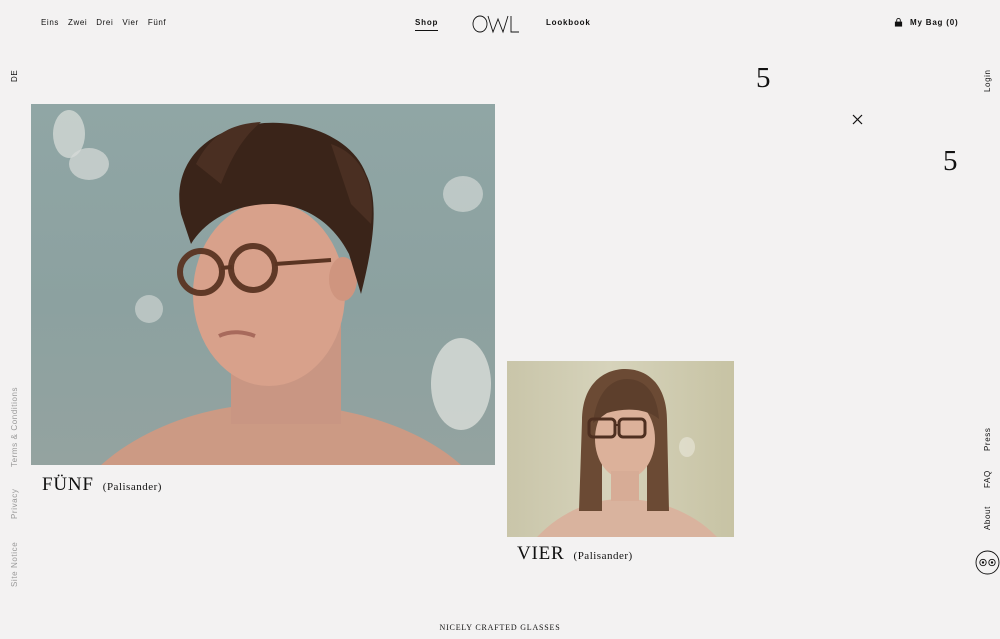  I want to click on product-photo-vier, so click(620, 449).